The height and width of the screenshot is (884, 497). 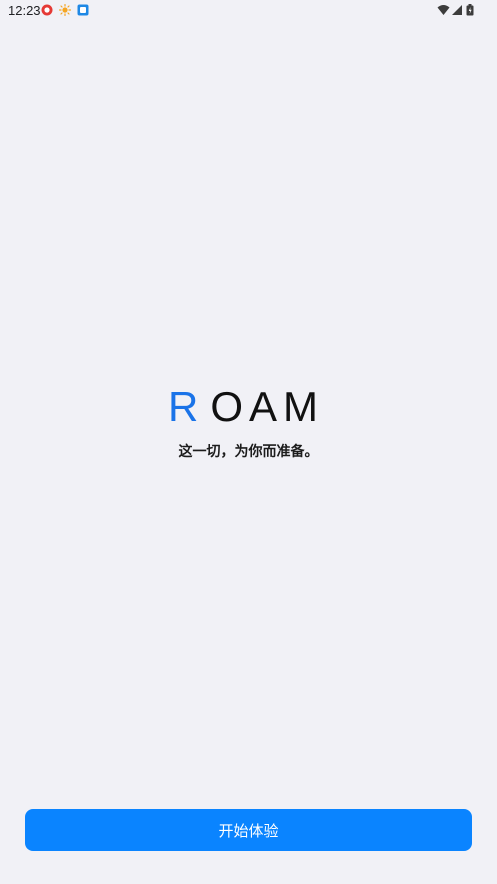 I want to click on wifi-icon, so click(x=443, y=10).